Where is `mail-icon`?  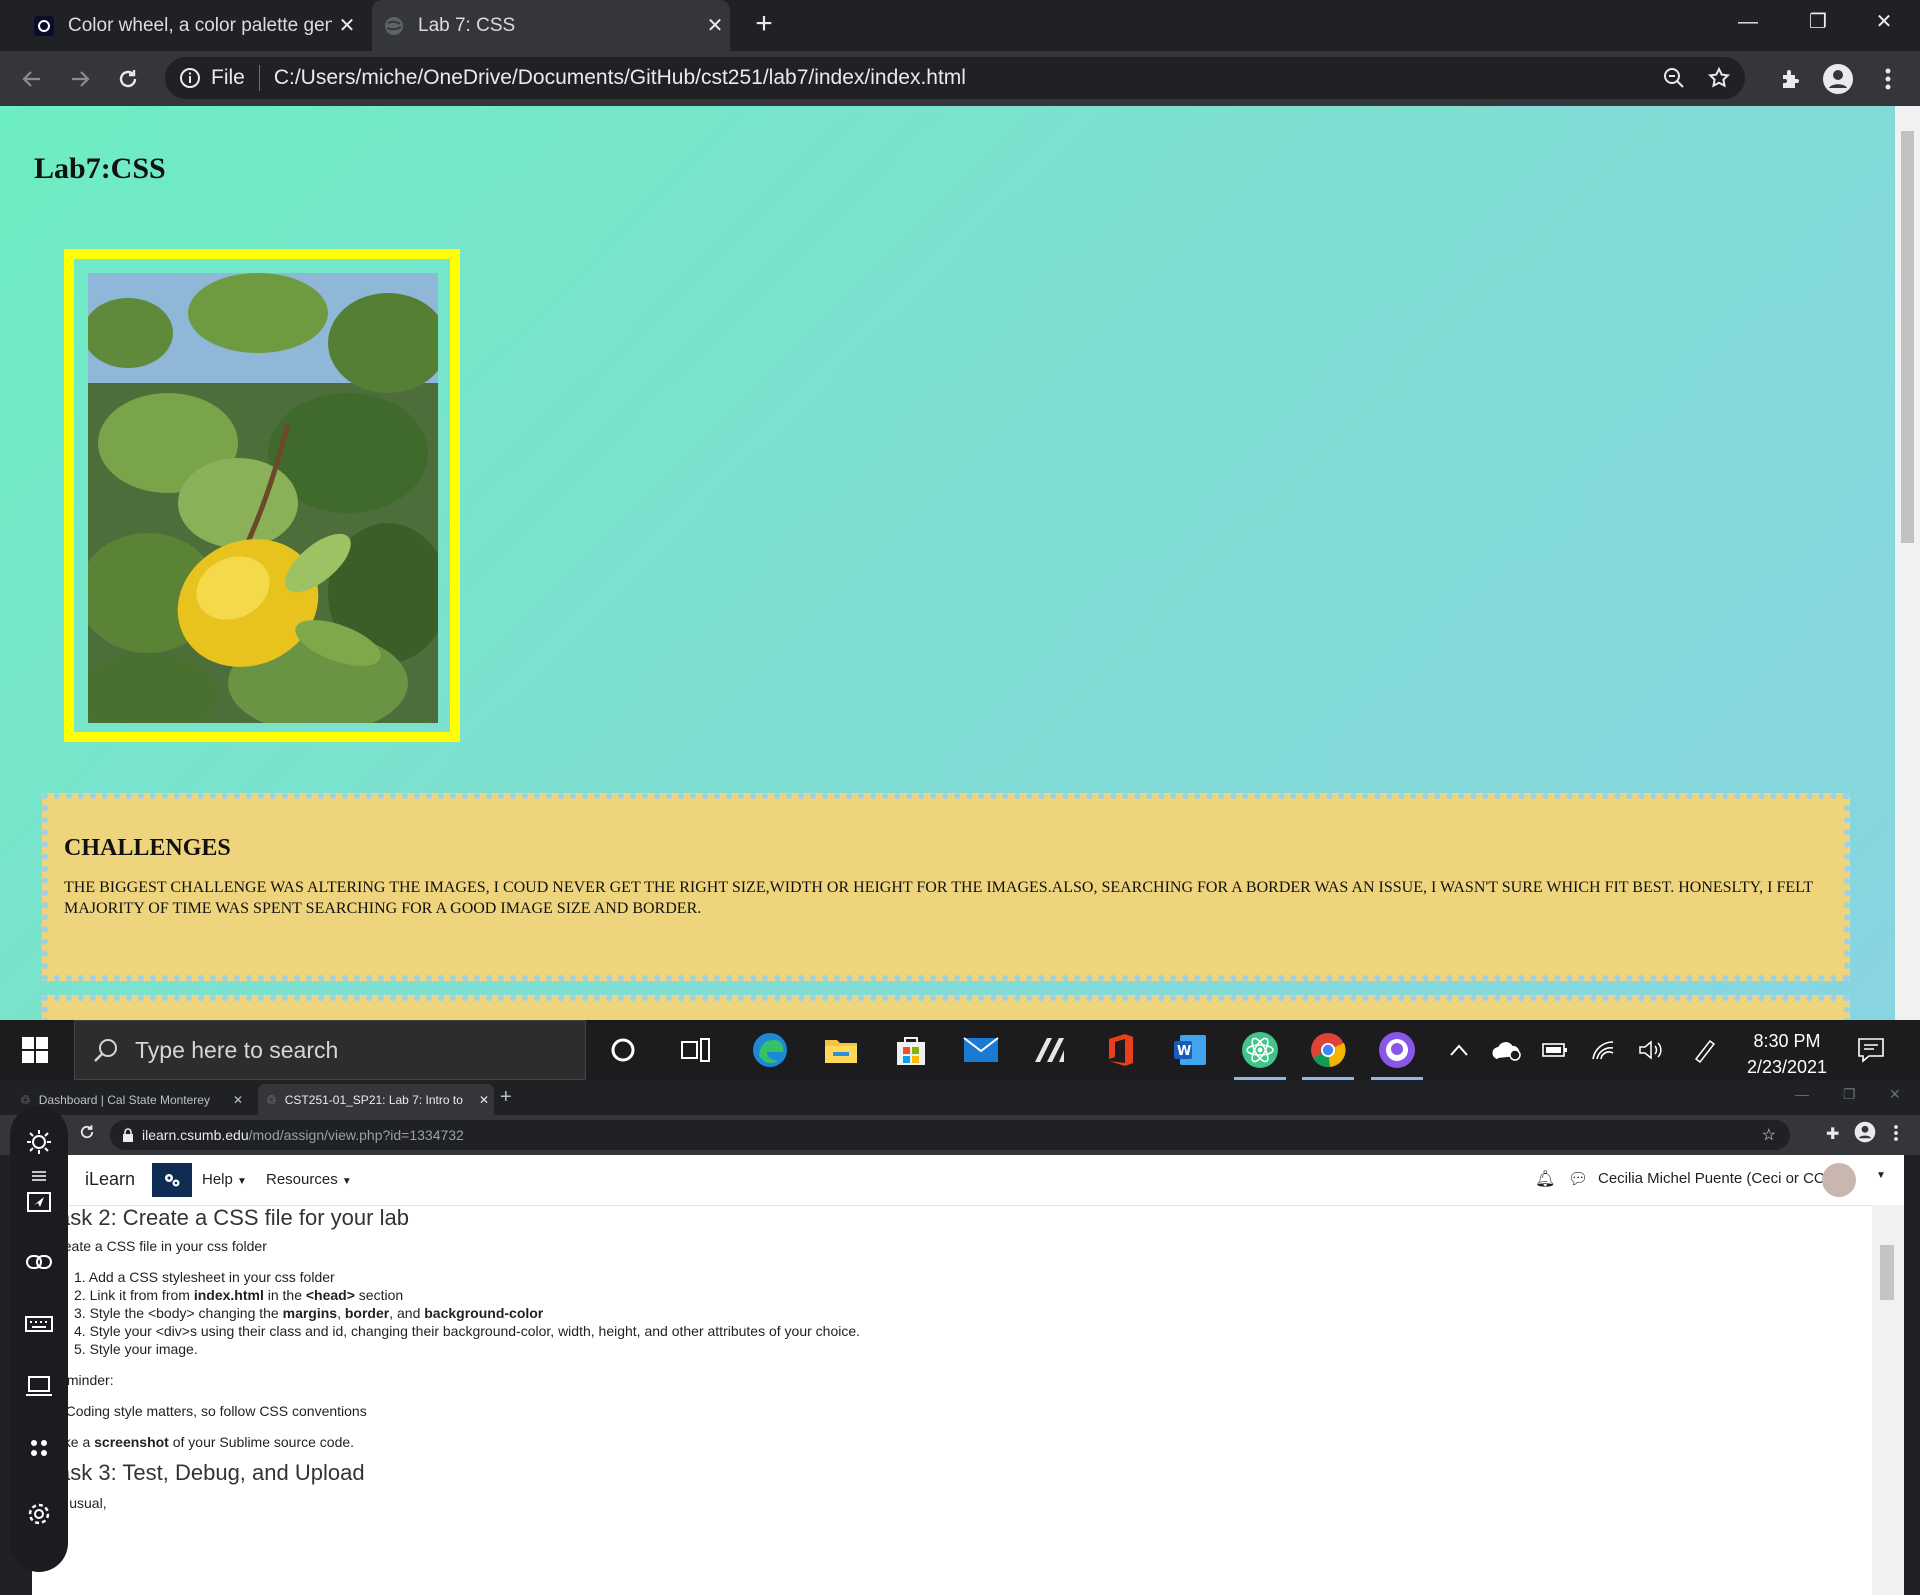 mail-icon is located at coordinates (981, 1050).